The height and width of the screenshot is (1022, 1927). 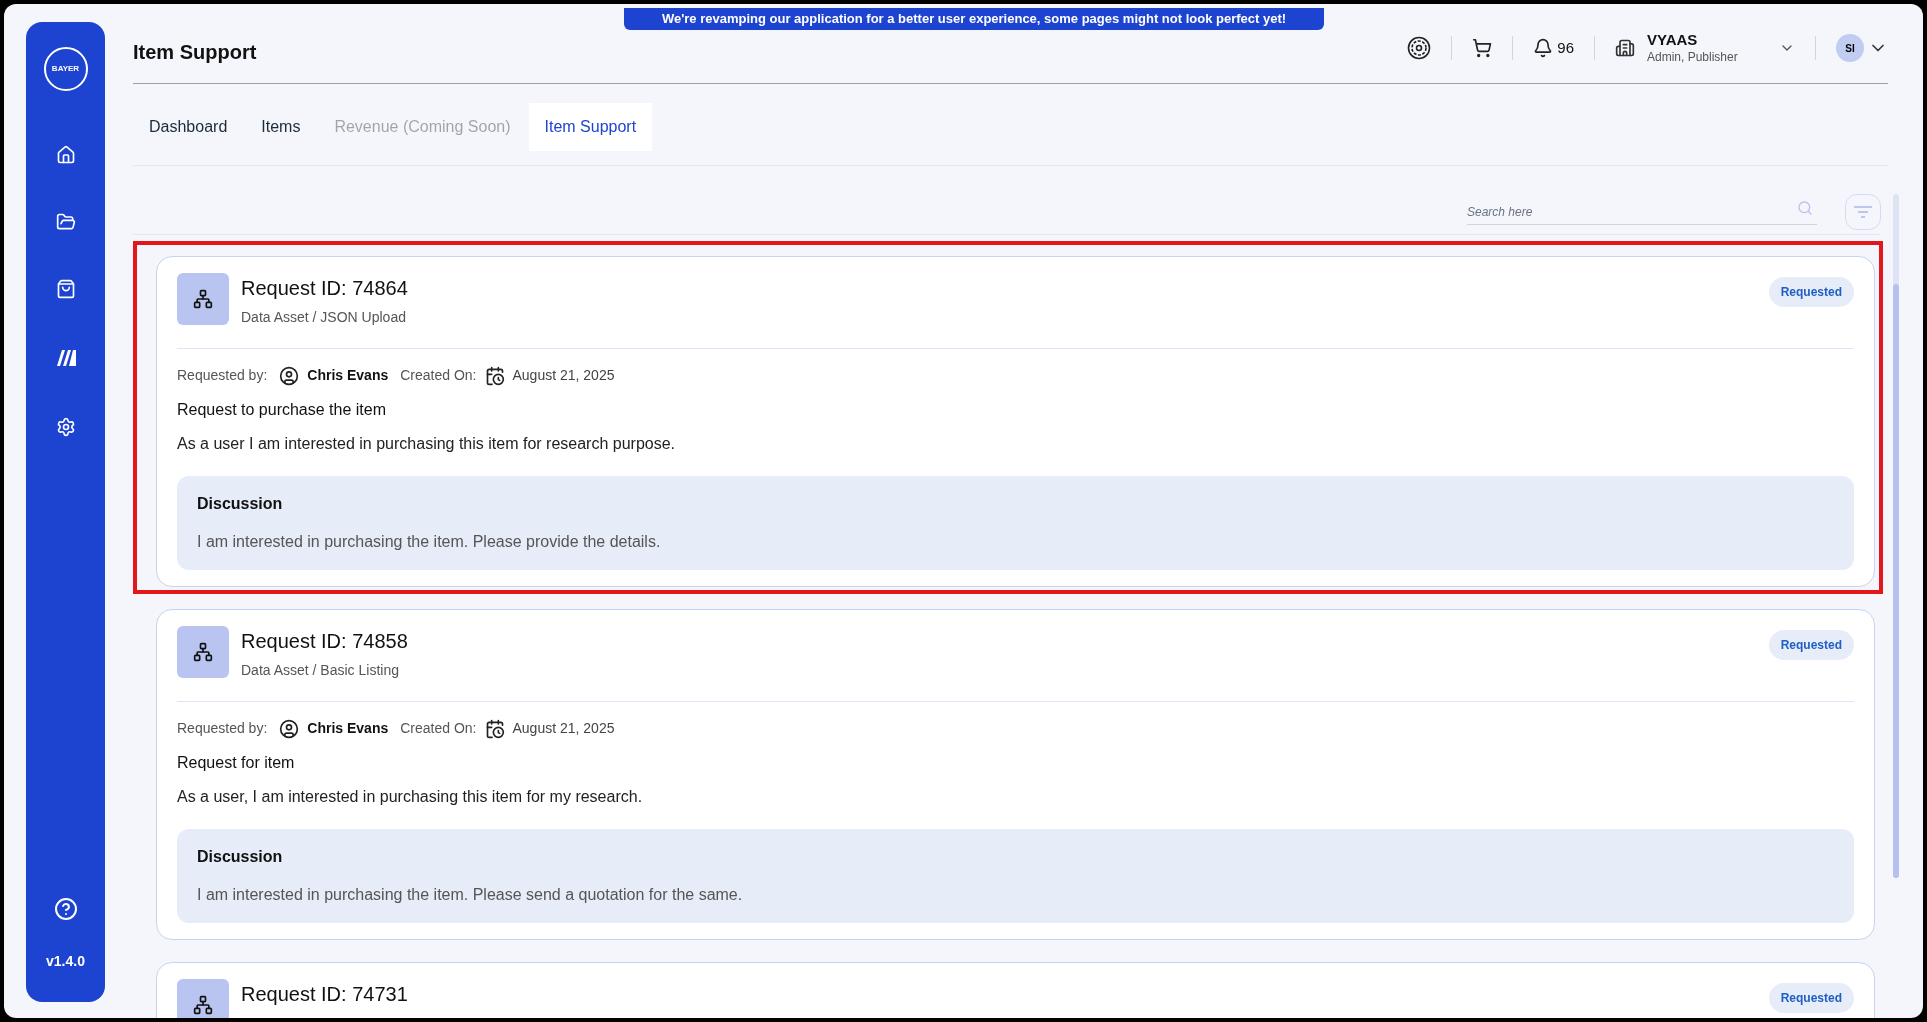 I want to click on request-description: As a user, I am interested in purchasing this item for my research., so click(x=410, y=797).